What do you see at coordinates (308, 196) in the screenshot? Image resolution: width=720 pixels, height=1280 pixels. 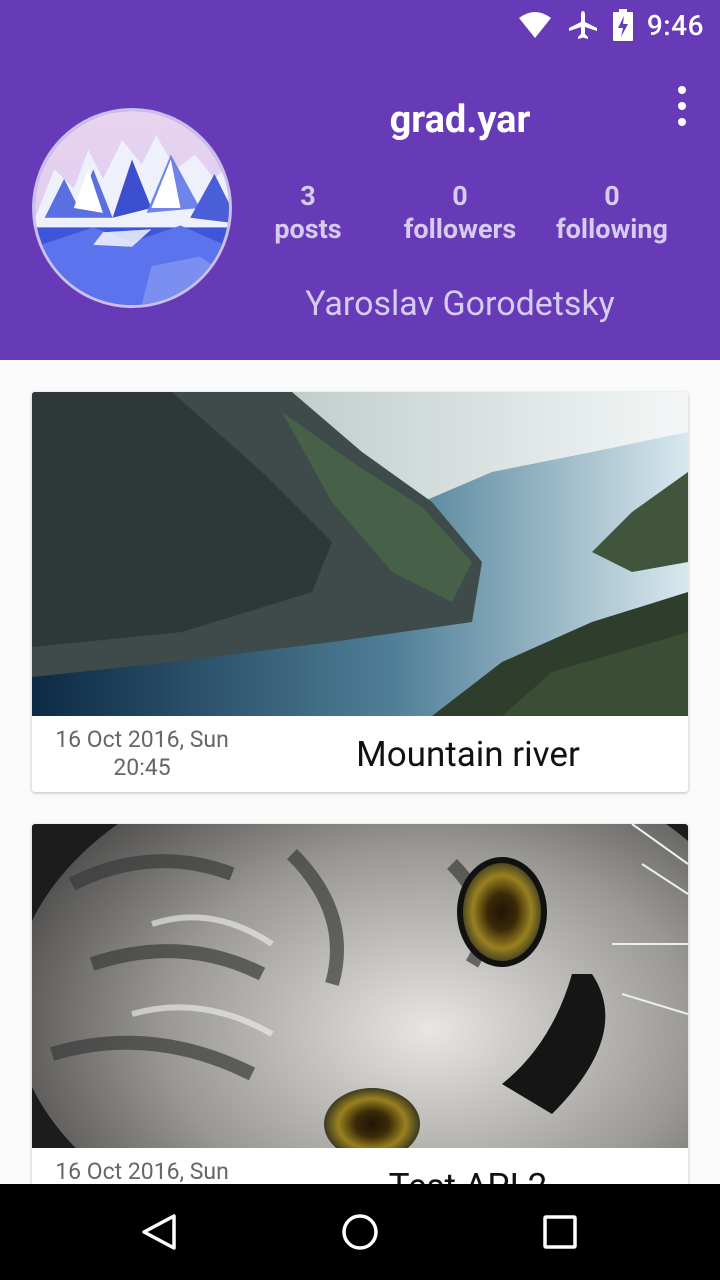 I see `stat-posts-count: 3` at bounding box center [308, 196].